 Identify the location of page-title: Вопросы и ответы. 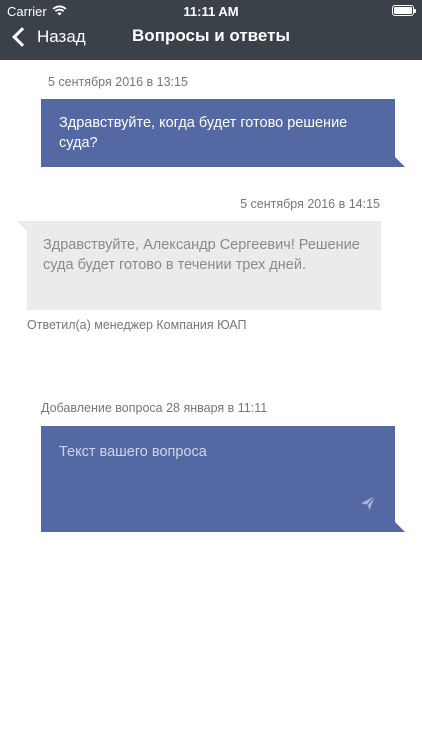
(211, 35).